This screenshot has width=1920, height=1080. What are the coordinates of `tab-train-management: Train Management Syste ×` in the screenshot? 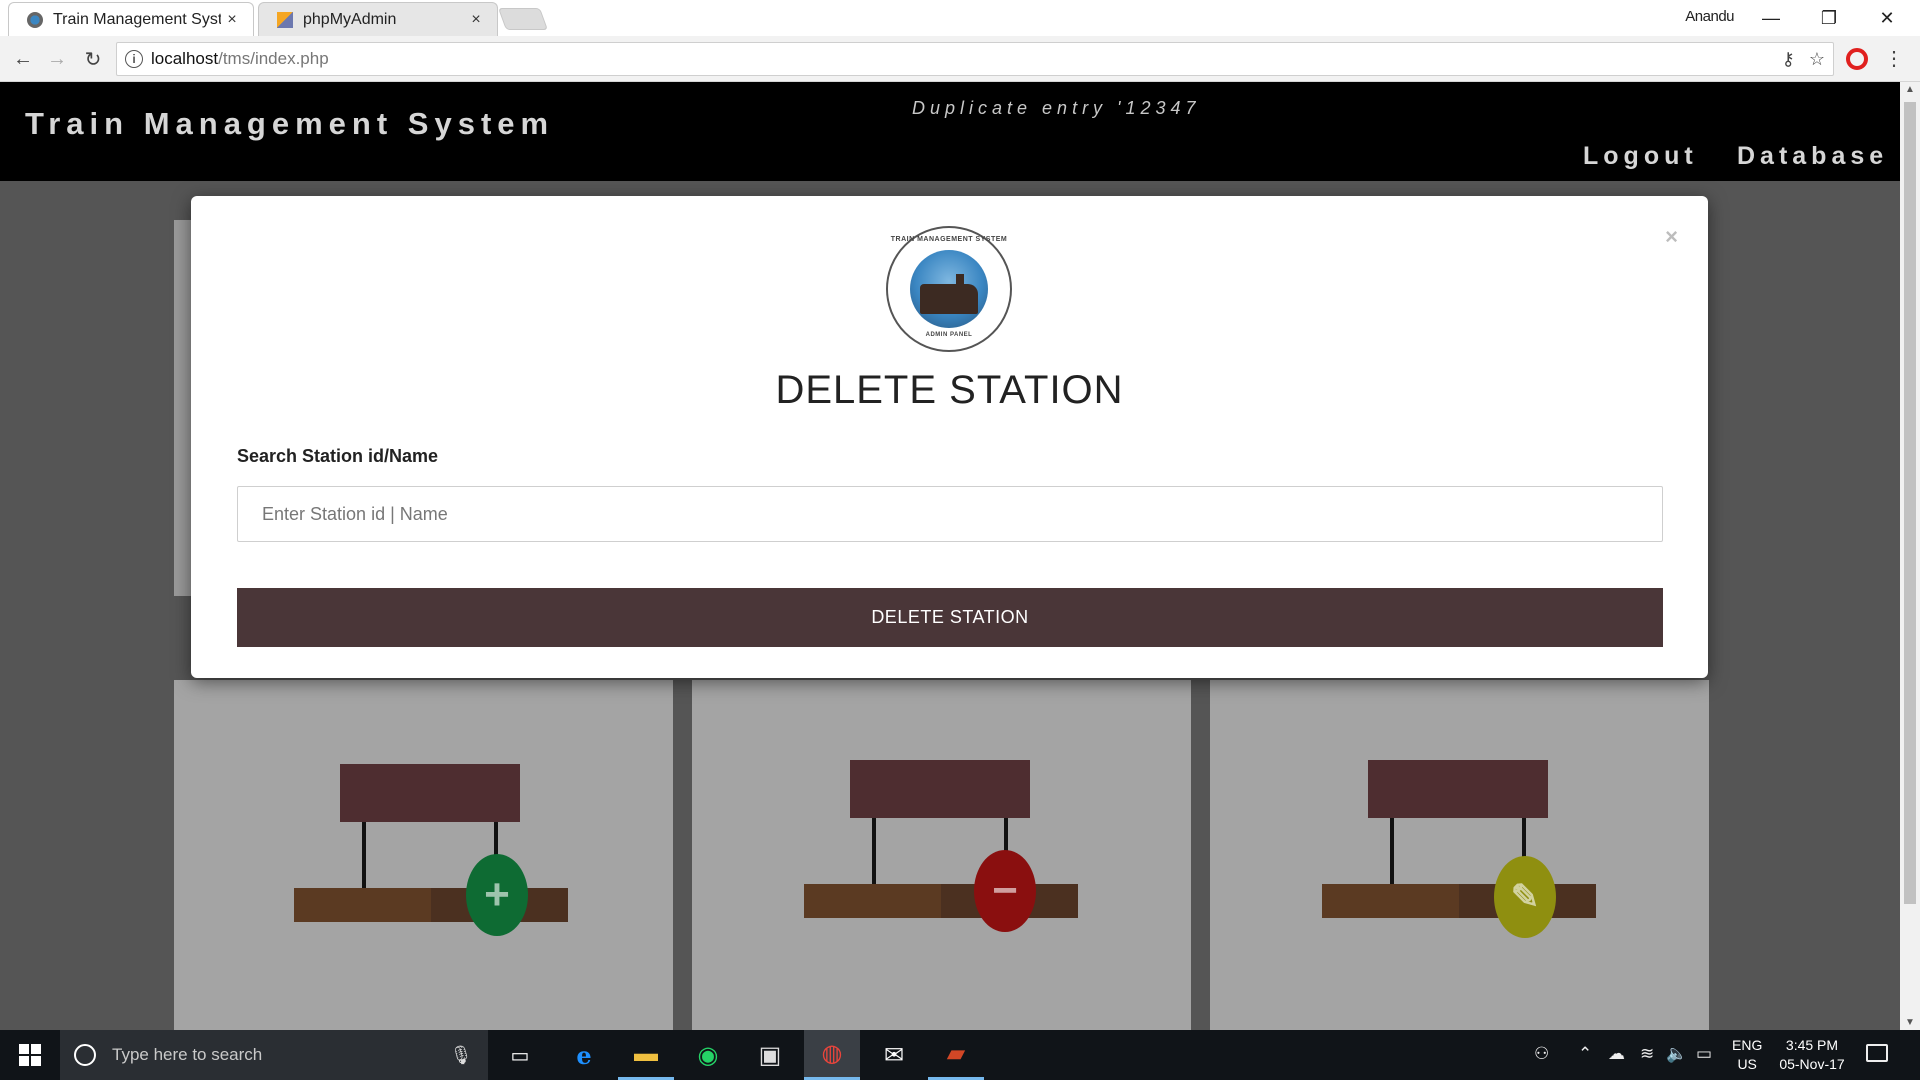 It's located at (131, 19).